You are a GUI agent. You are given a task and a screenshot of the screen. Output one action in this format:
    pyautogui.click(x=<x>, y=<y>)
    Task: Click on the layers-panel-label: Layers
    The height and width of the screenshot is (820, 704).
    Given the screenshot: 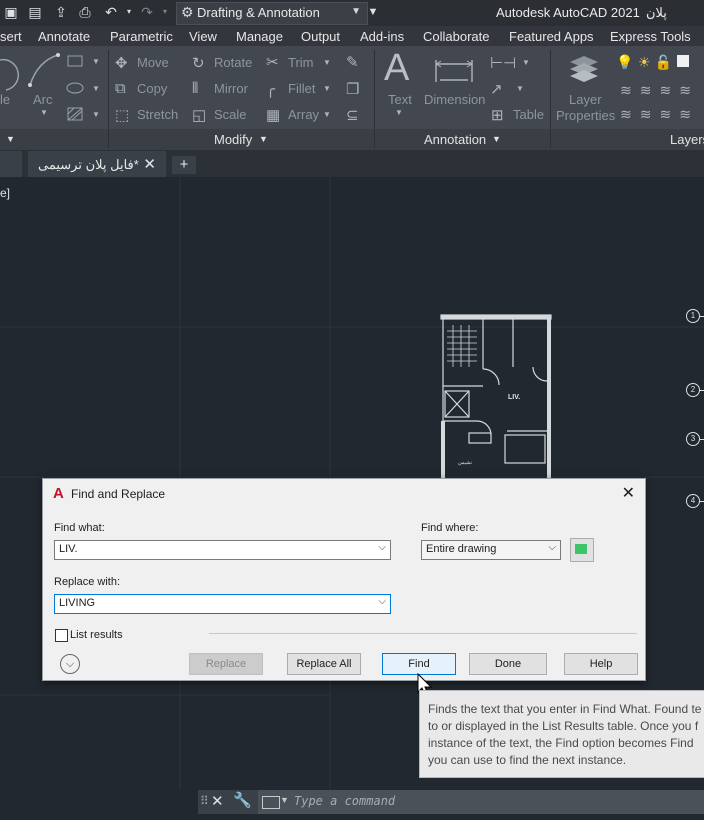 What is the action you would take?
    pyautogui.click(x=687, y=139)
    